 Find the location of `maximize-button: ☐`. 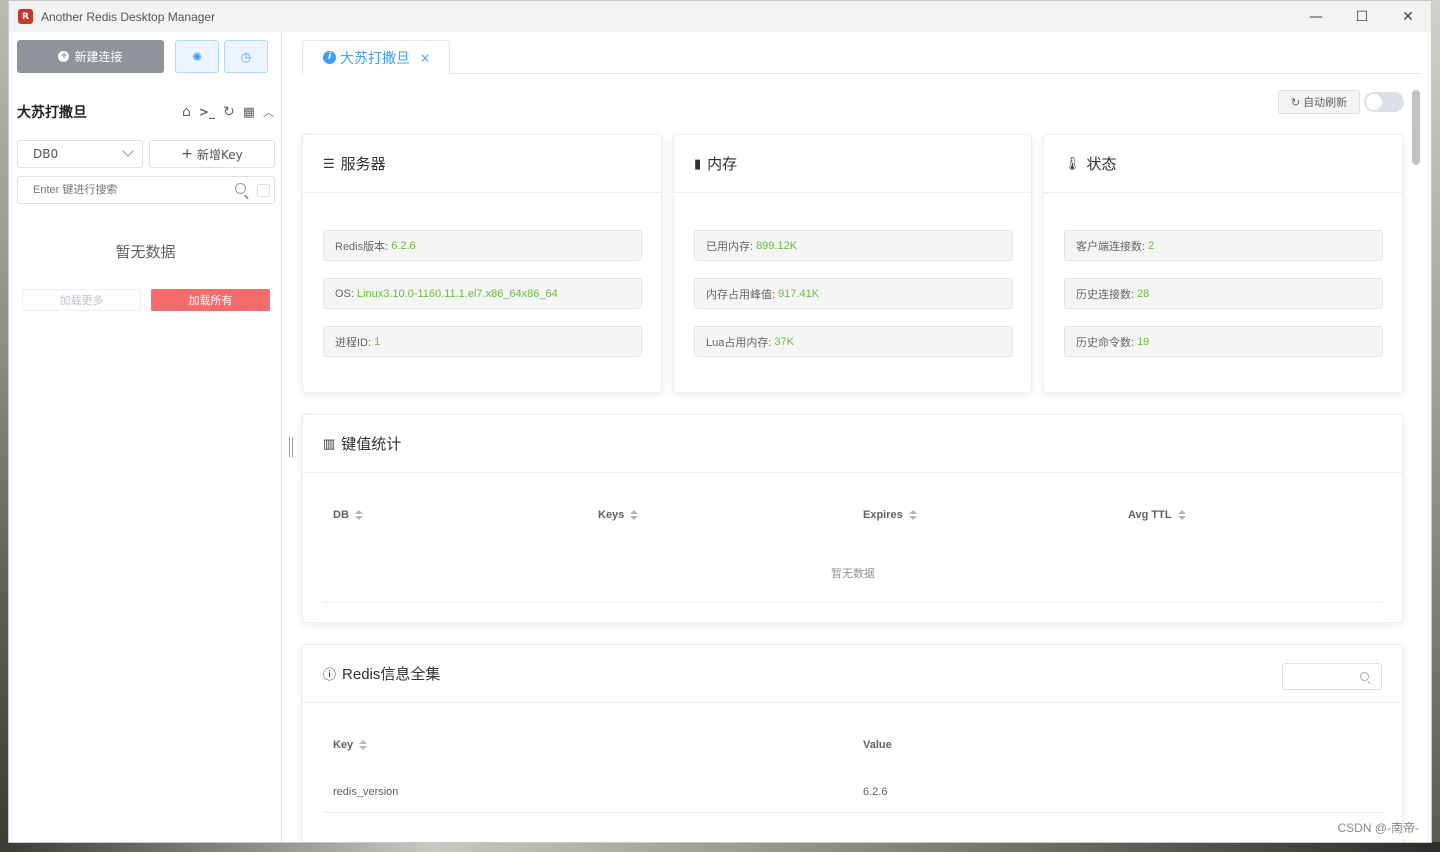

maximize-button: ☐ is located at coordinates (1362, 16).